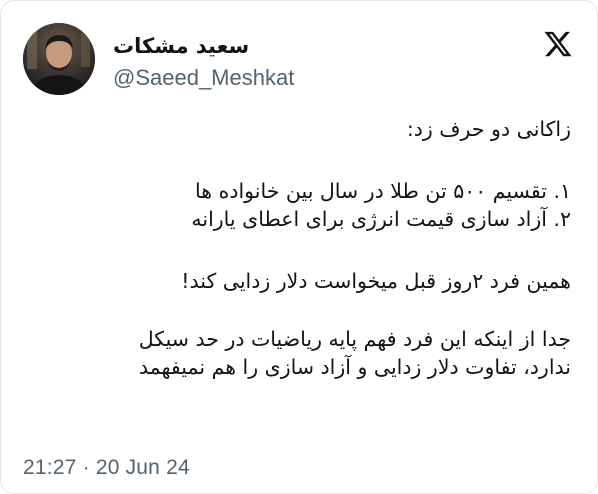 The width and height of the screenshot is (598, 494). I want to click on user-handle: @Saeed_Meshkat, so click(223, 78).